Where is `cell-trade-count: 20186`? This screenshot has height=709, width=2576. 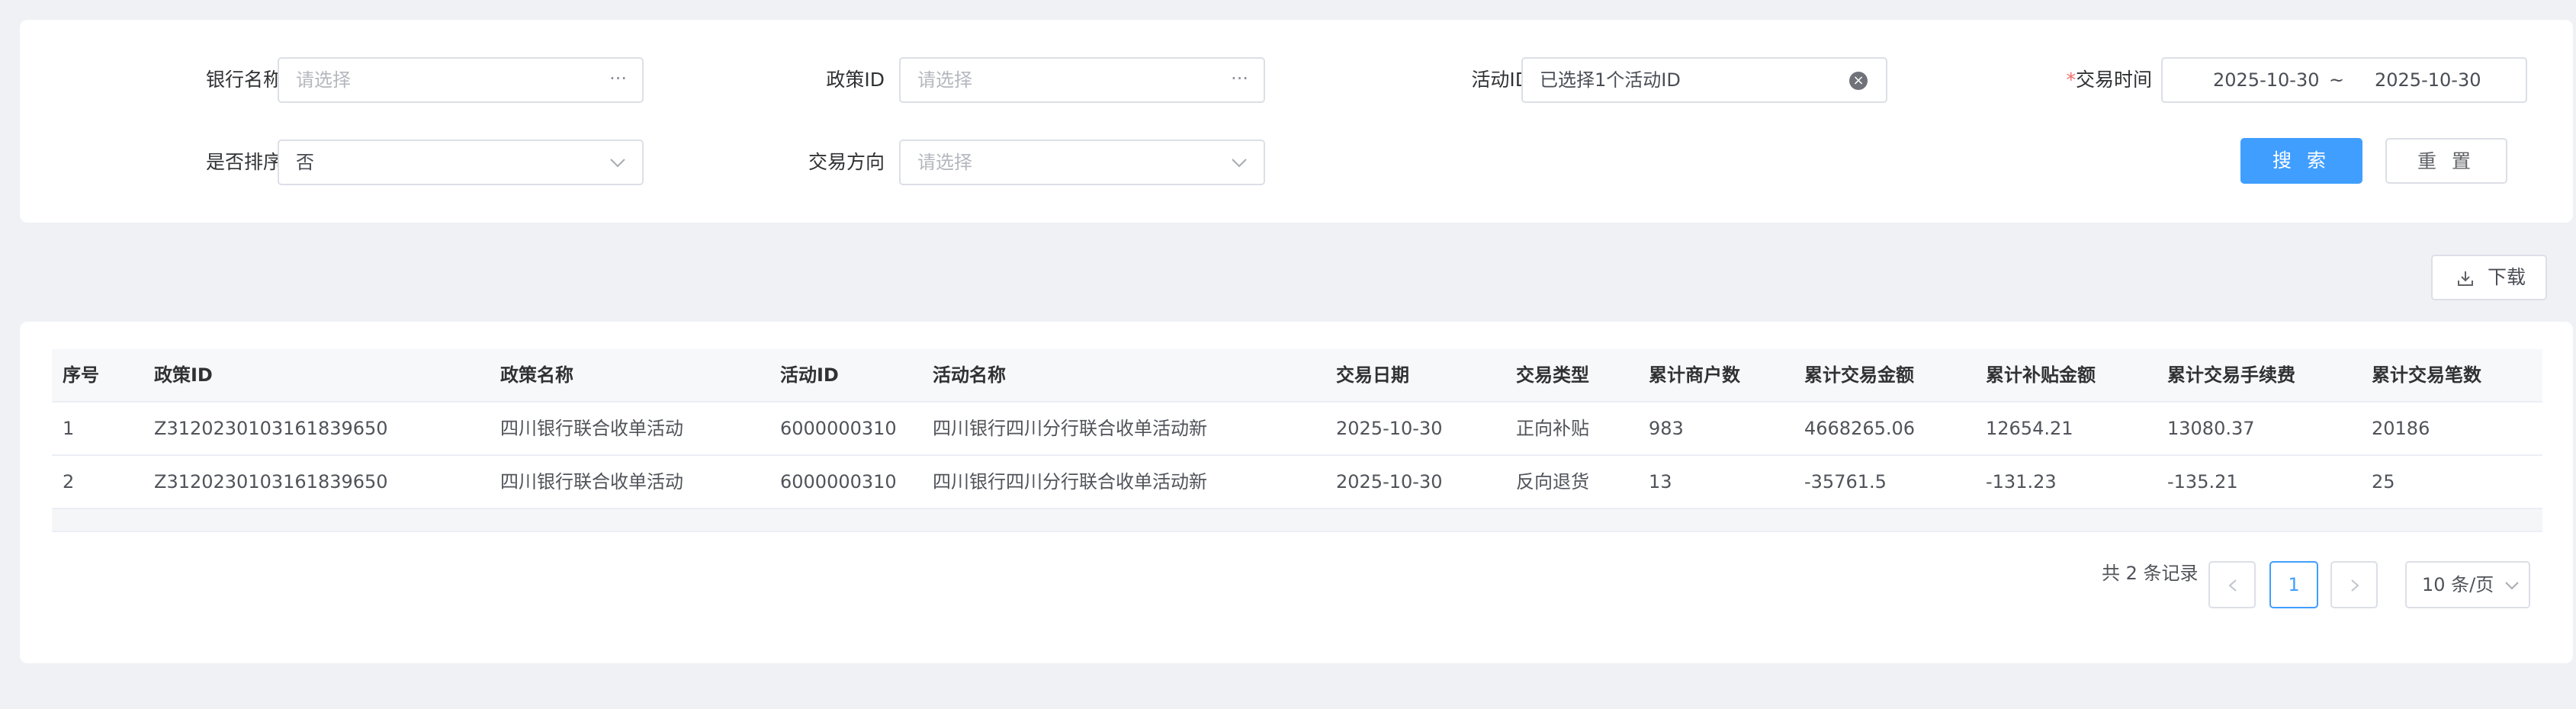 cell-trade-count: 20186 is located at coordinates (2401, 428).